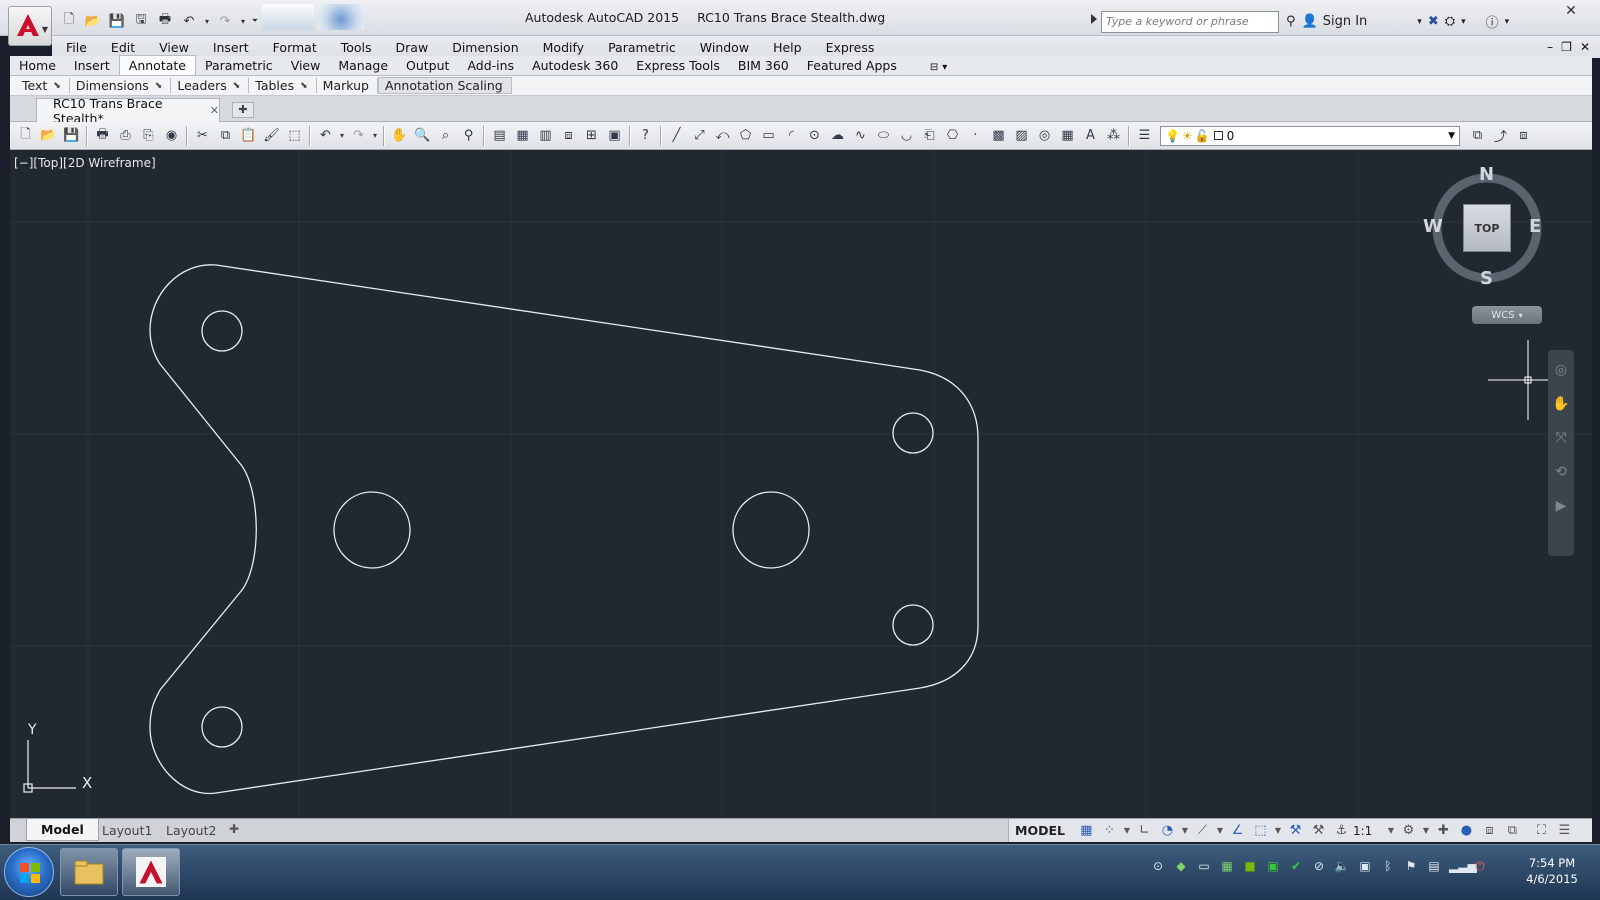 The width and height of the screenshot is (1600, 900). What do you see at coordinates (29, 872) in the screenshot?
I see `start-button` at bounding box center [29, 872].